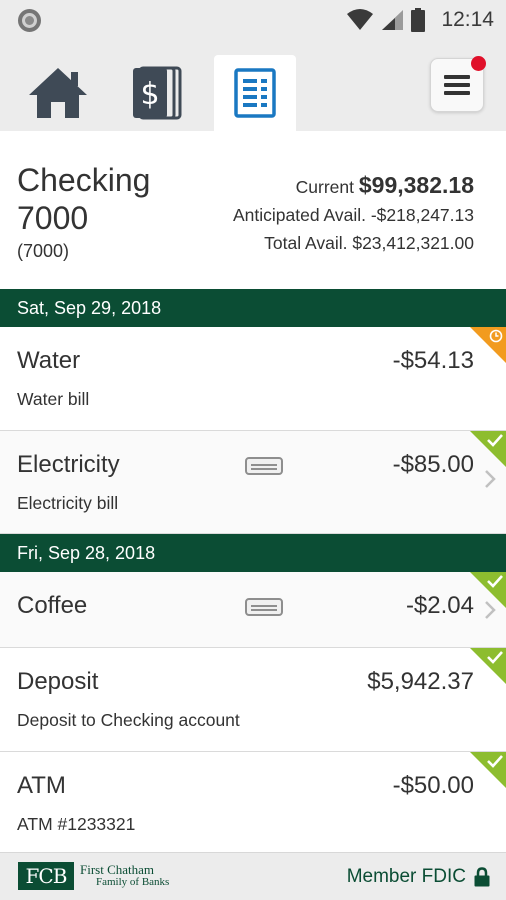  Describe the element at coordinates (490, 479) in the screenshot. I see `chevron-right-icon` at that location.